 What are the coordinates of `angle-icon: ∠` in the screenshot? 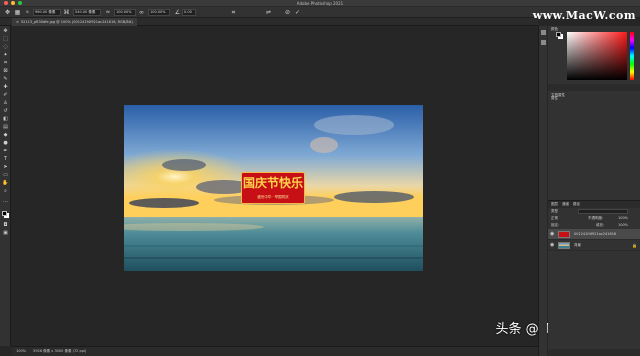 It's located at (177, 12).